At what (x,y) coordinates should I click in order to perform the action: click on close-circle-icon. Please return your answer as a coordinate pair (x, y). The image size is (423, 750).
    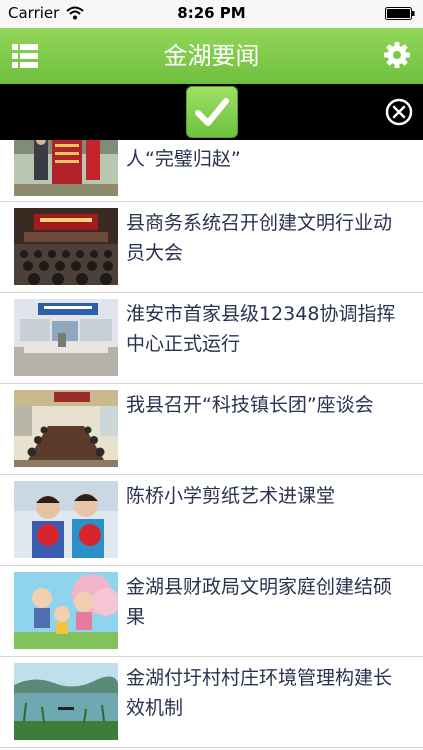
    Looking at the image, I should click on (399, 112).